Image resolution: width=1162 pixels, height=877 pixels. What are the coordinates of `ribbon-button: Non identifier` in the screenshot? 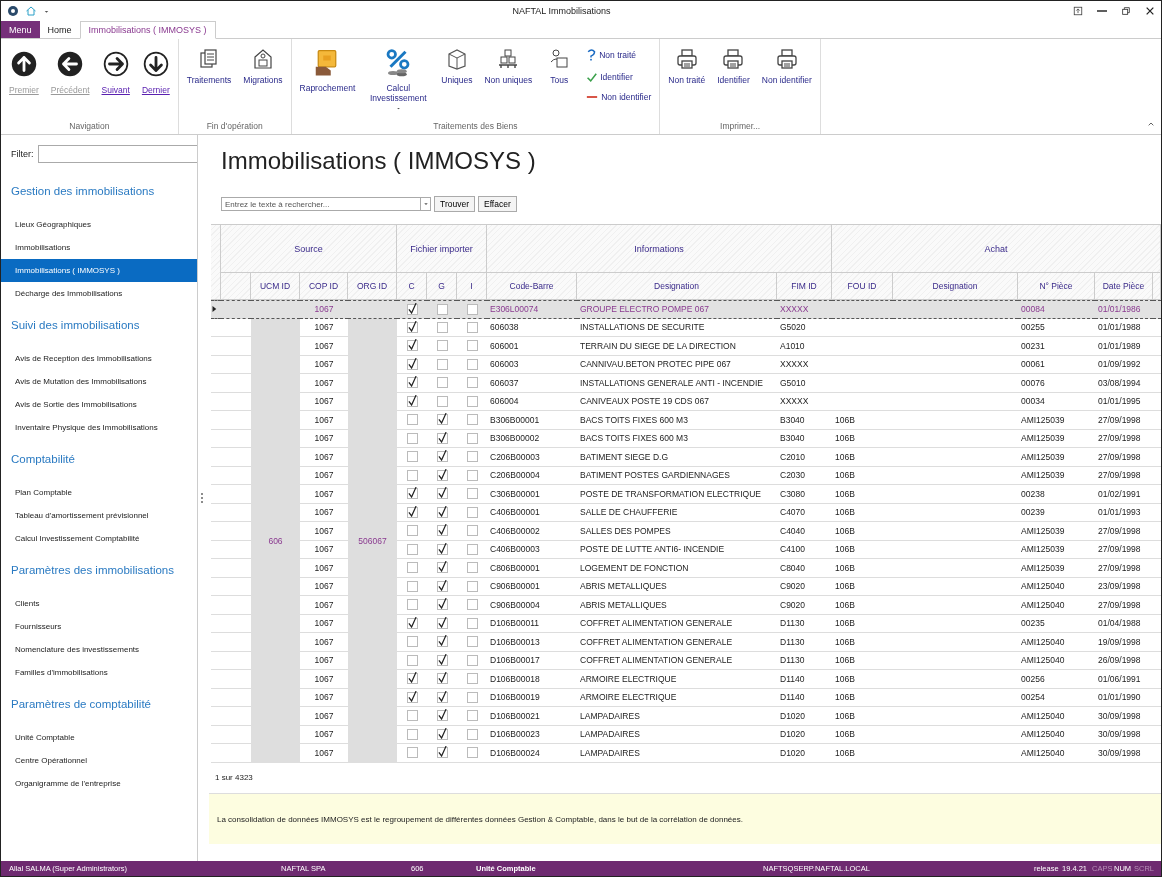 It's located at (619, 97).